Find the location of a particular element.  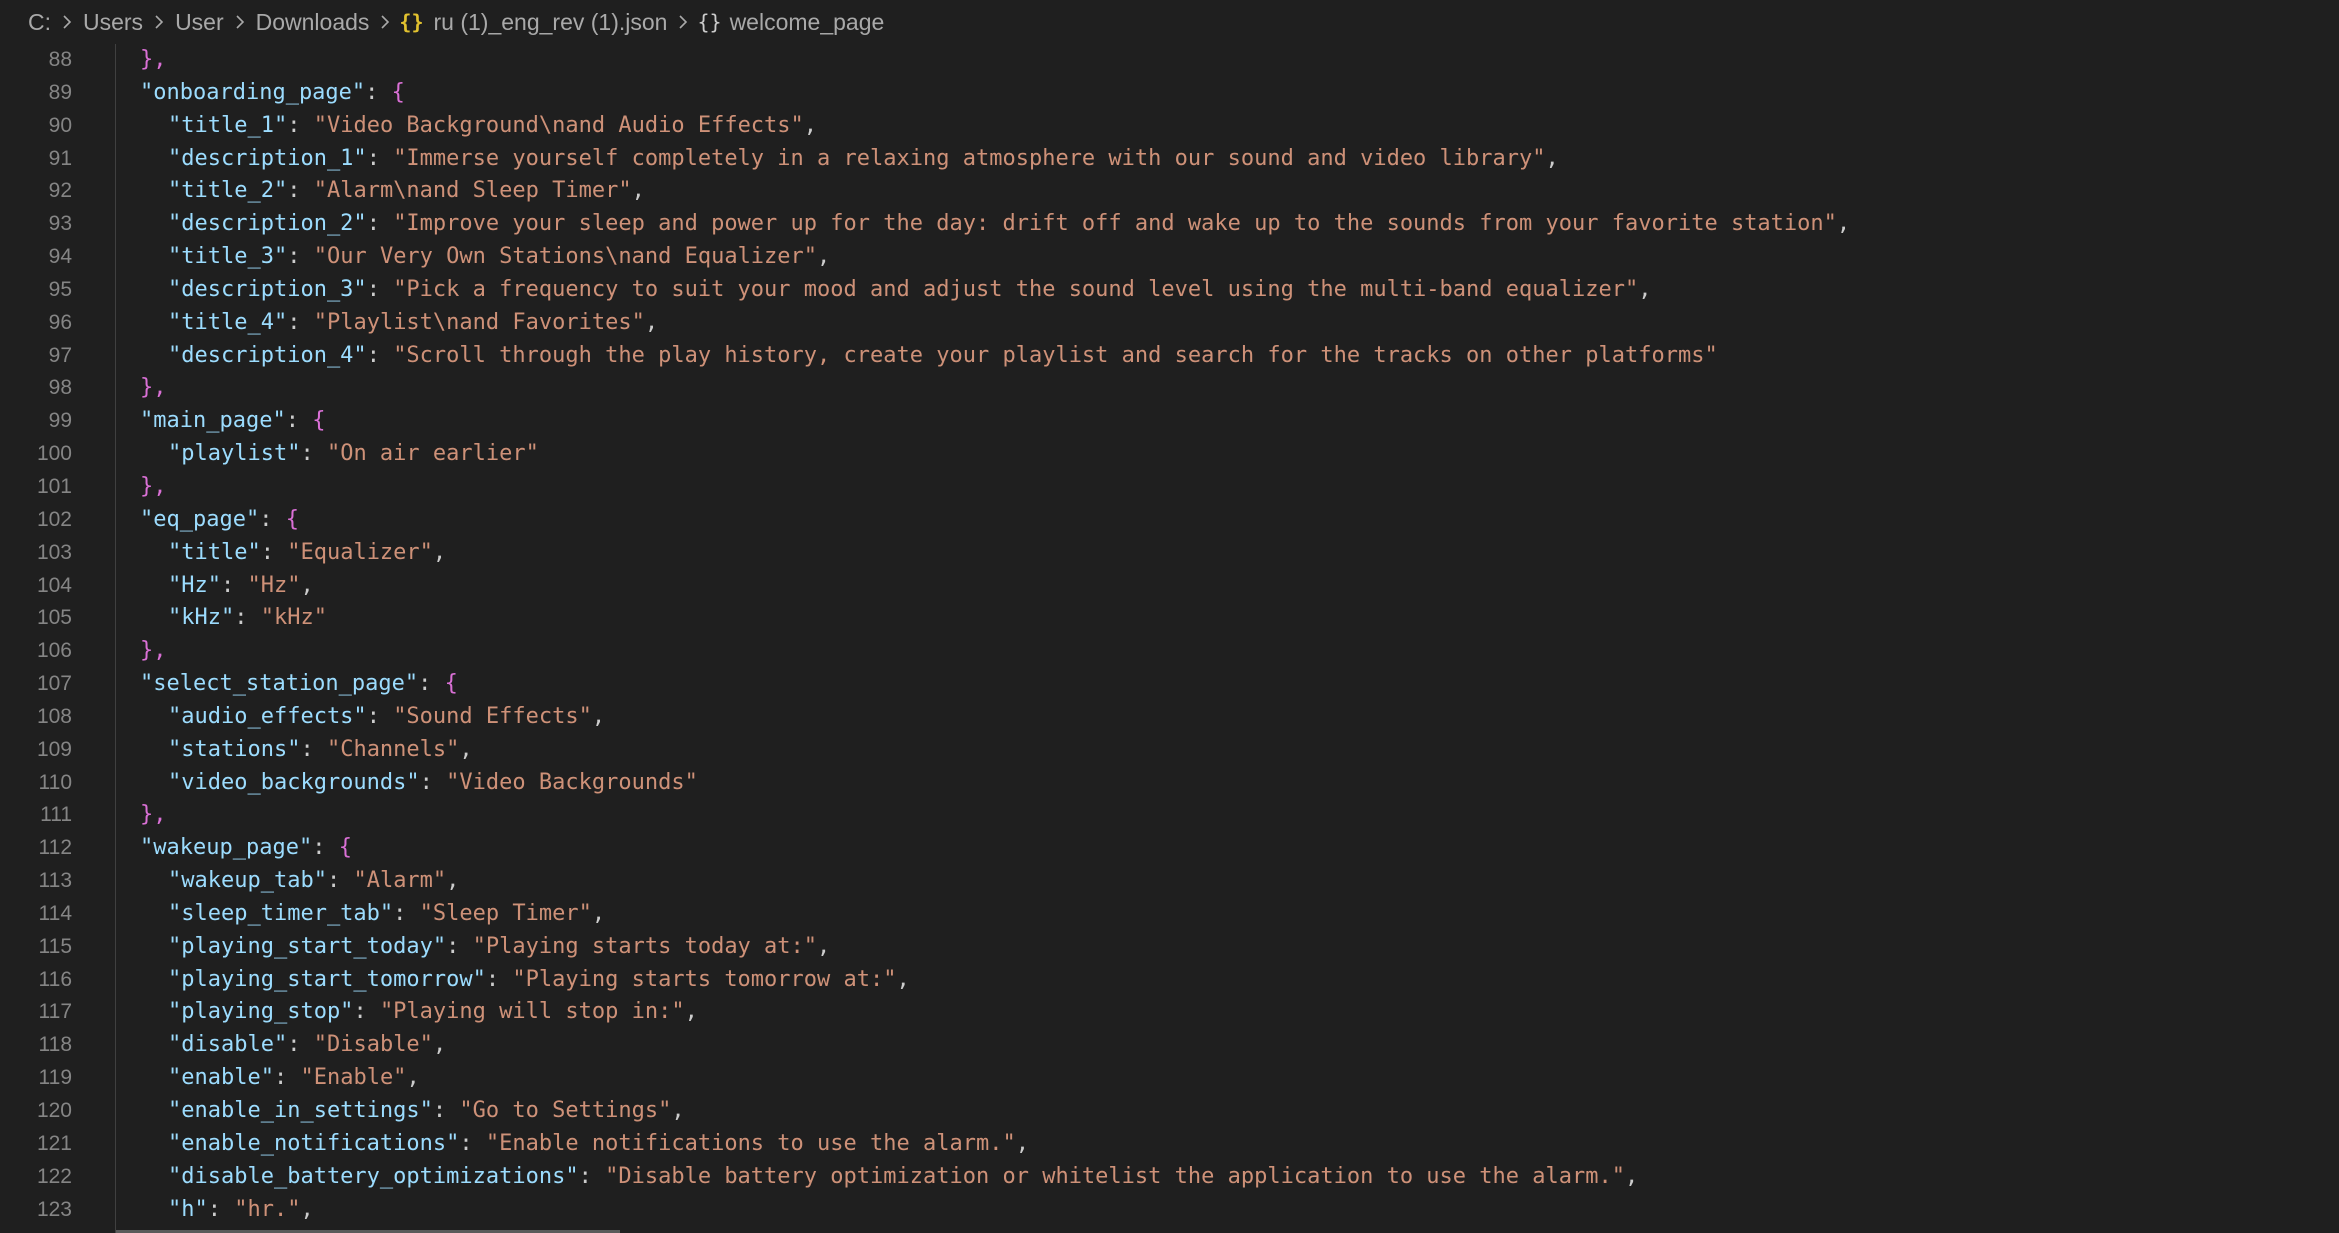

line-number: 110 is located at coordinates (55, 782).